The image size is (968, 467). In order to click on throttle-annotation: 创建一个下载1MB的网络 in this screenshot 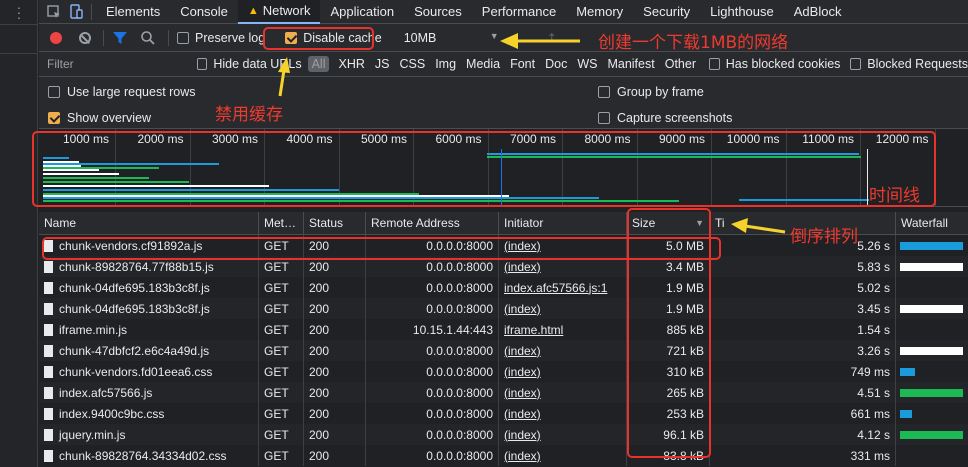, I will do `click(693, 43)`.